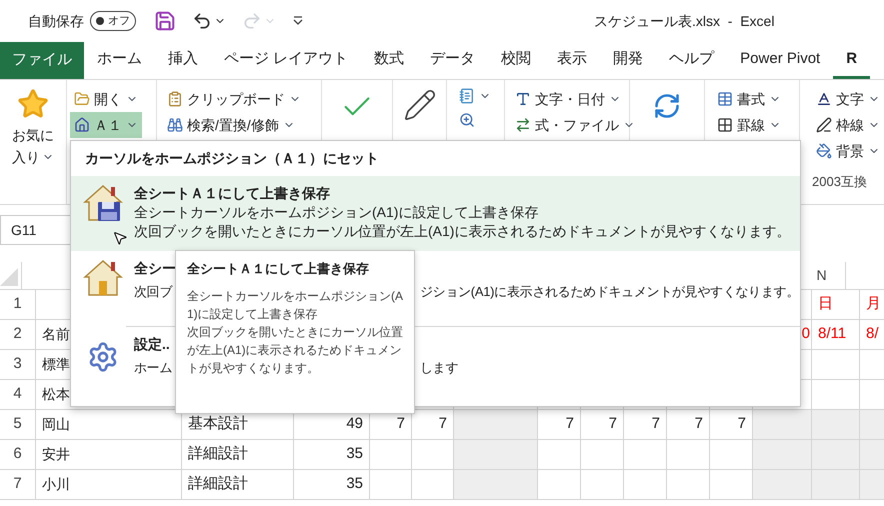  I want to click on menu-item-title: 全シー, so click(155, 268).